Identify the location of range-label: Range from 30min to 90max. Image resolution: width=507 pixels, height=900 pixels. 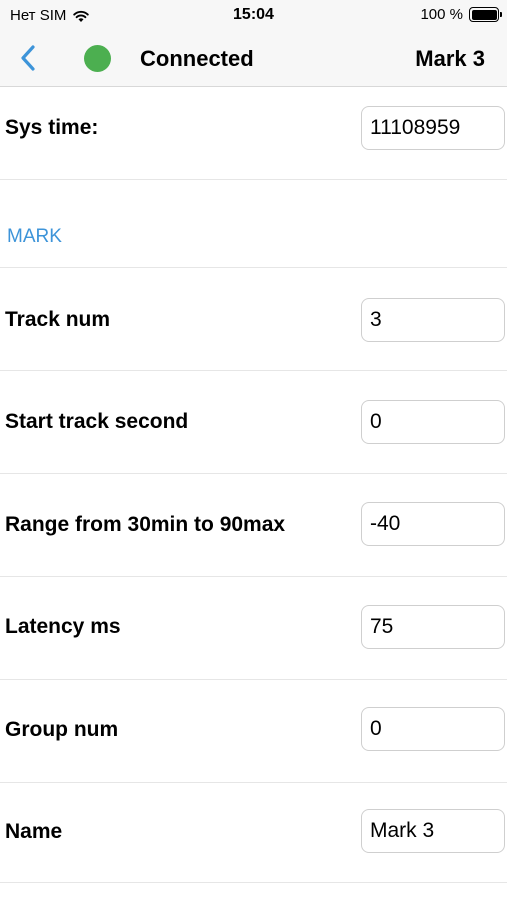
(145, 524).